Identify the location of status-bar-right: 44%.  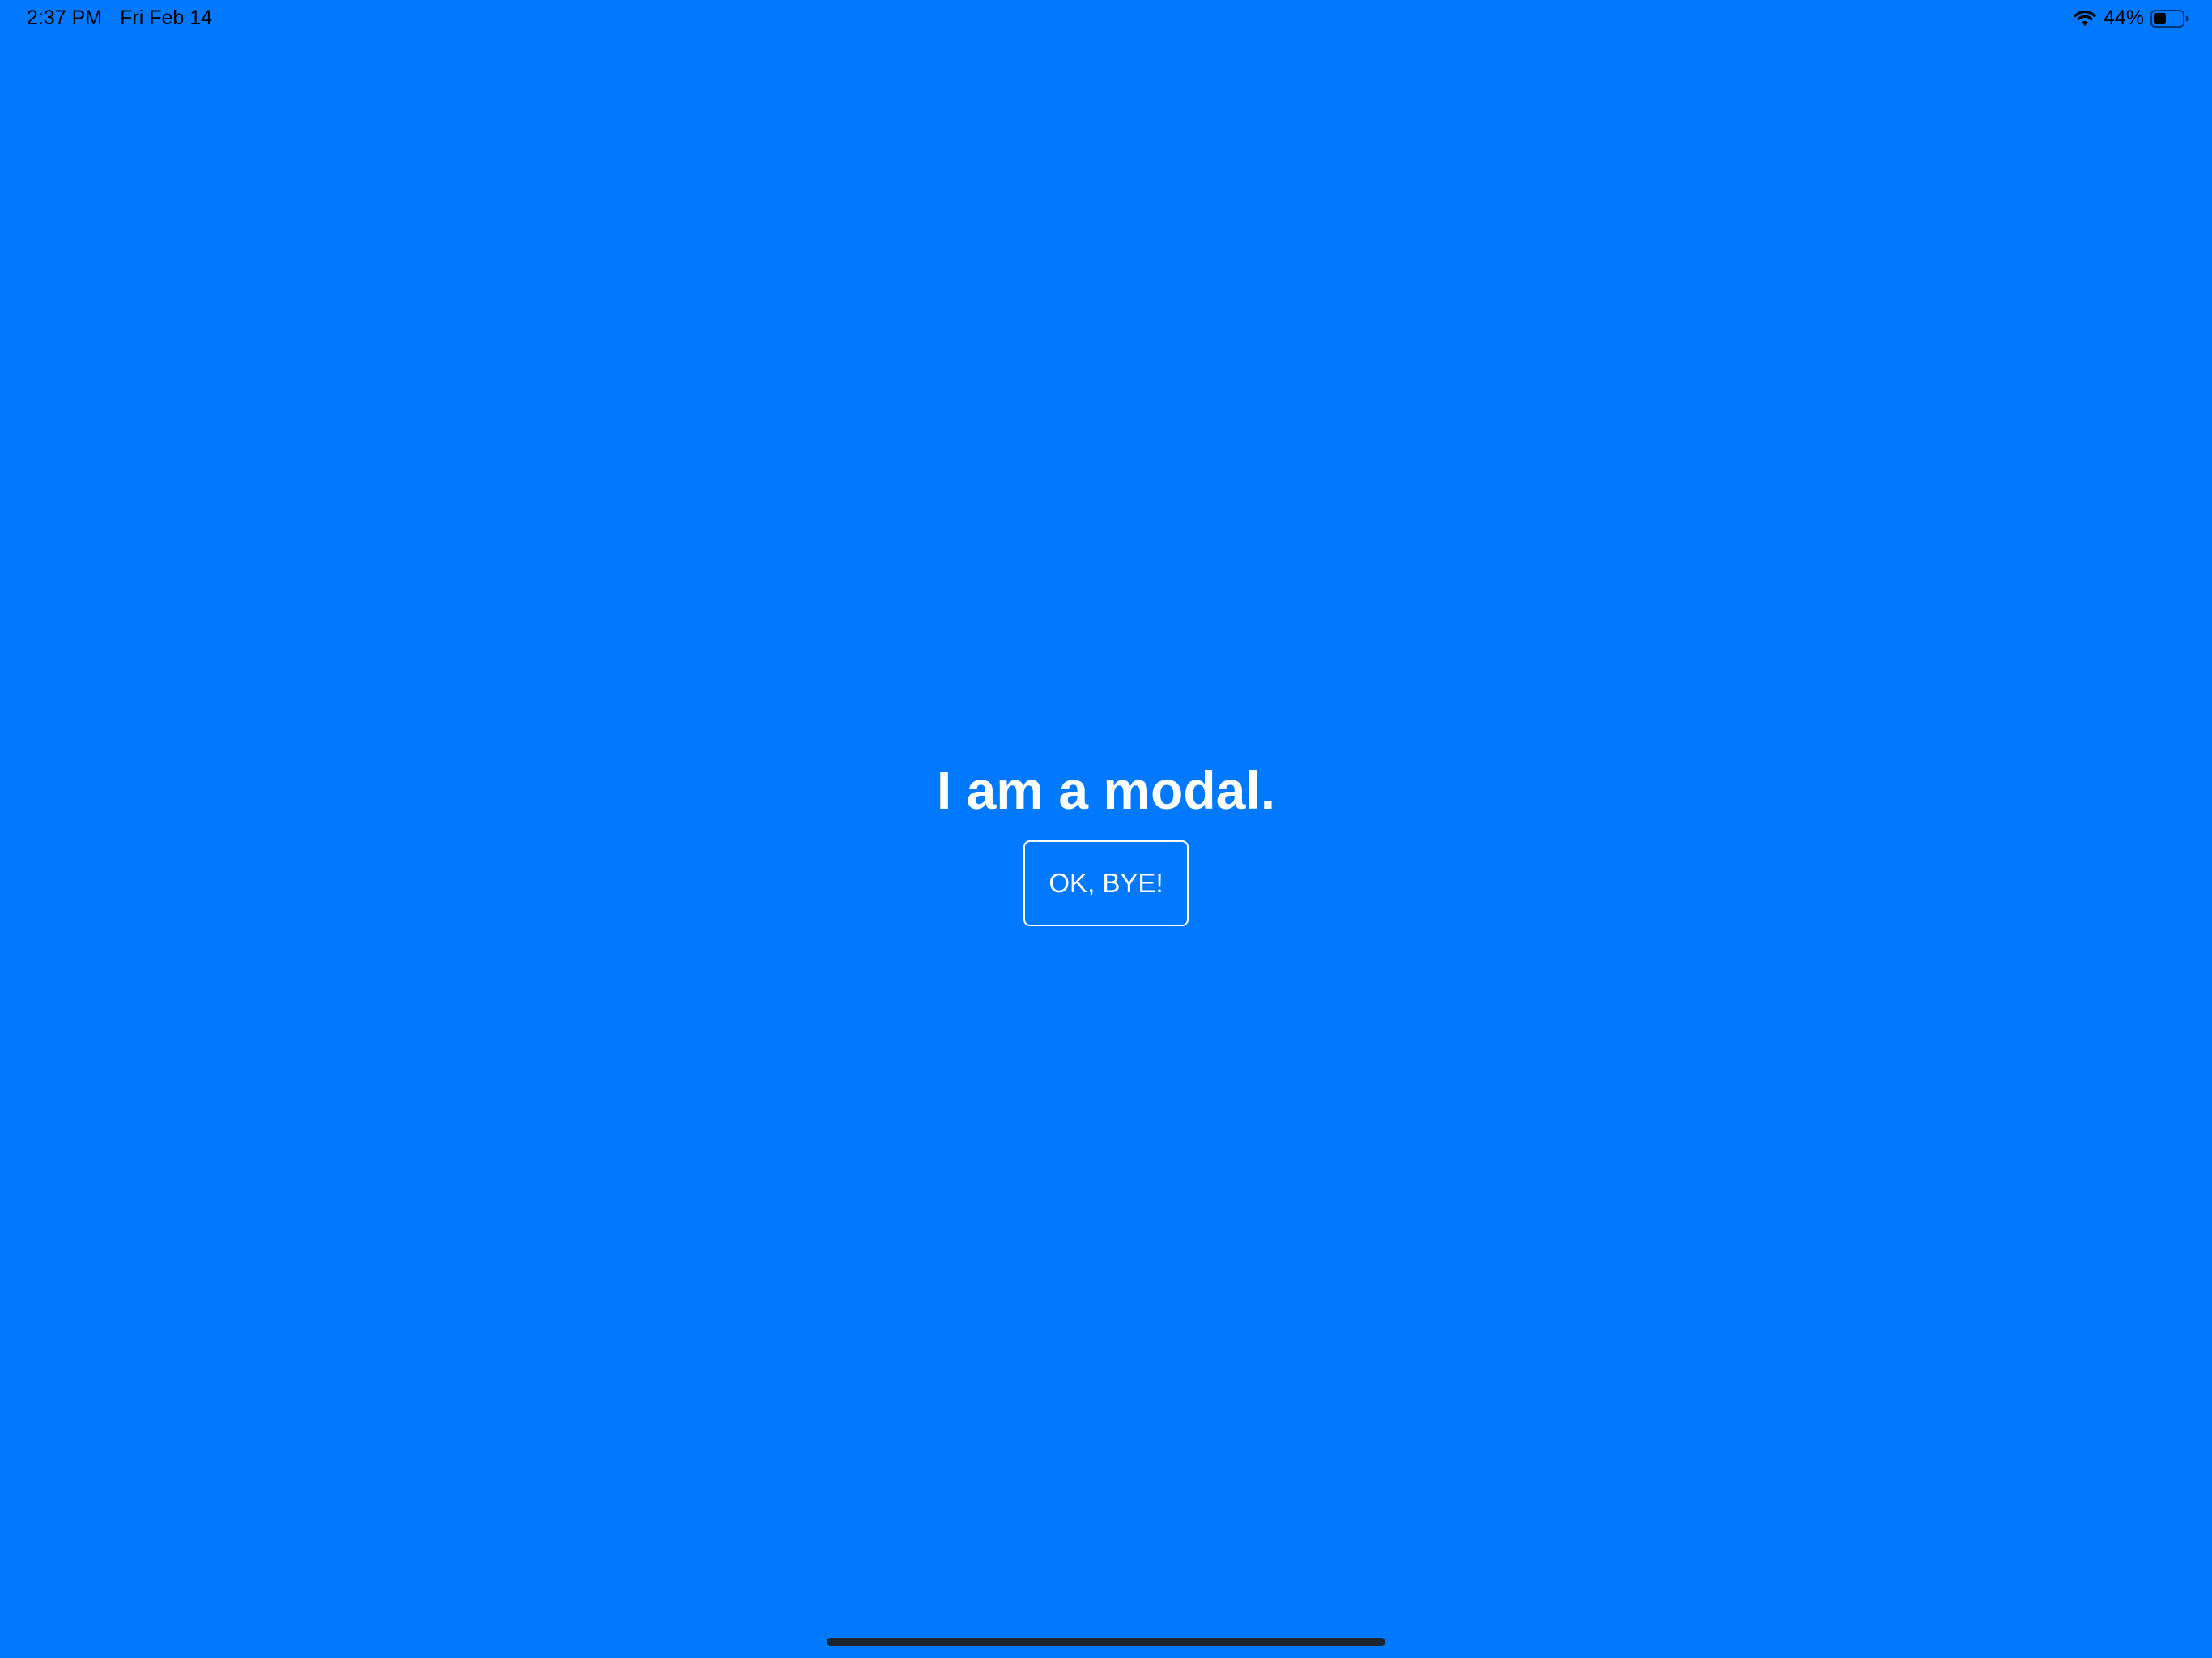
(2131, 18).